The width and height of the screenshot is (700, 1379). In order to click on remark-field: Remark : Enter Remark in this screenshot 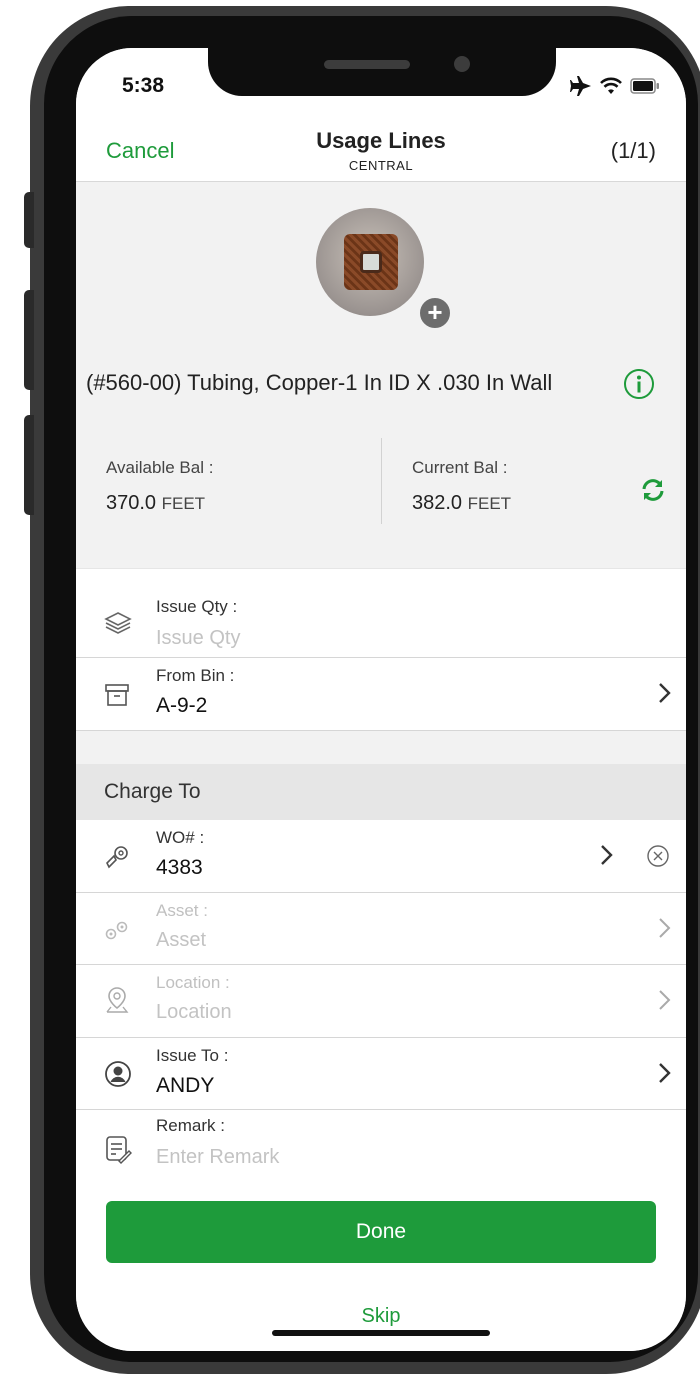, I will do `click(381, 1148)`.